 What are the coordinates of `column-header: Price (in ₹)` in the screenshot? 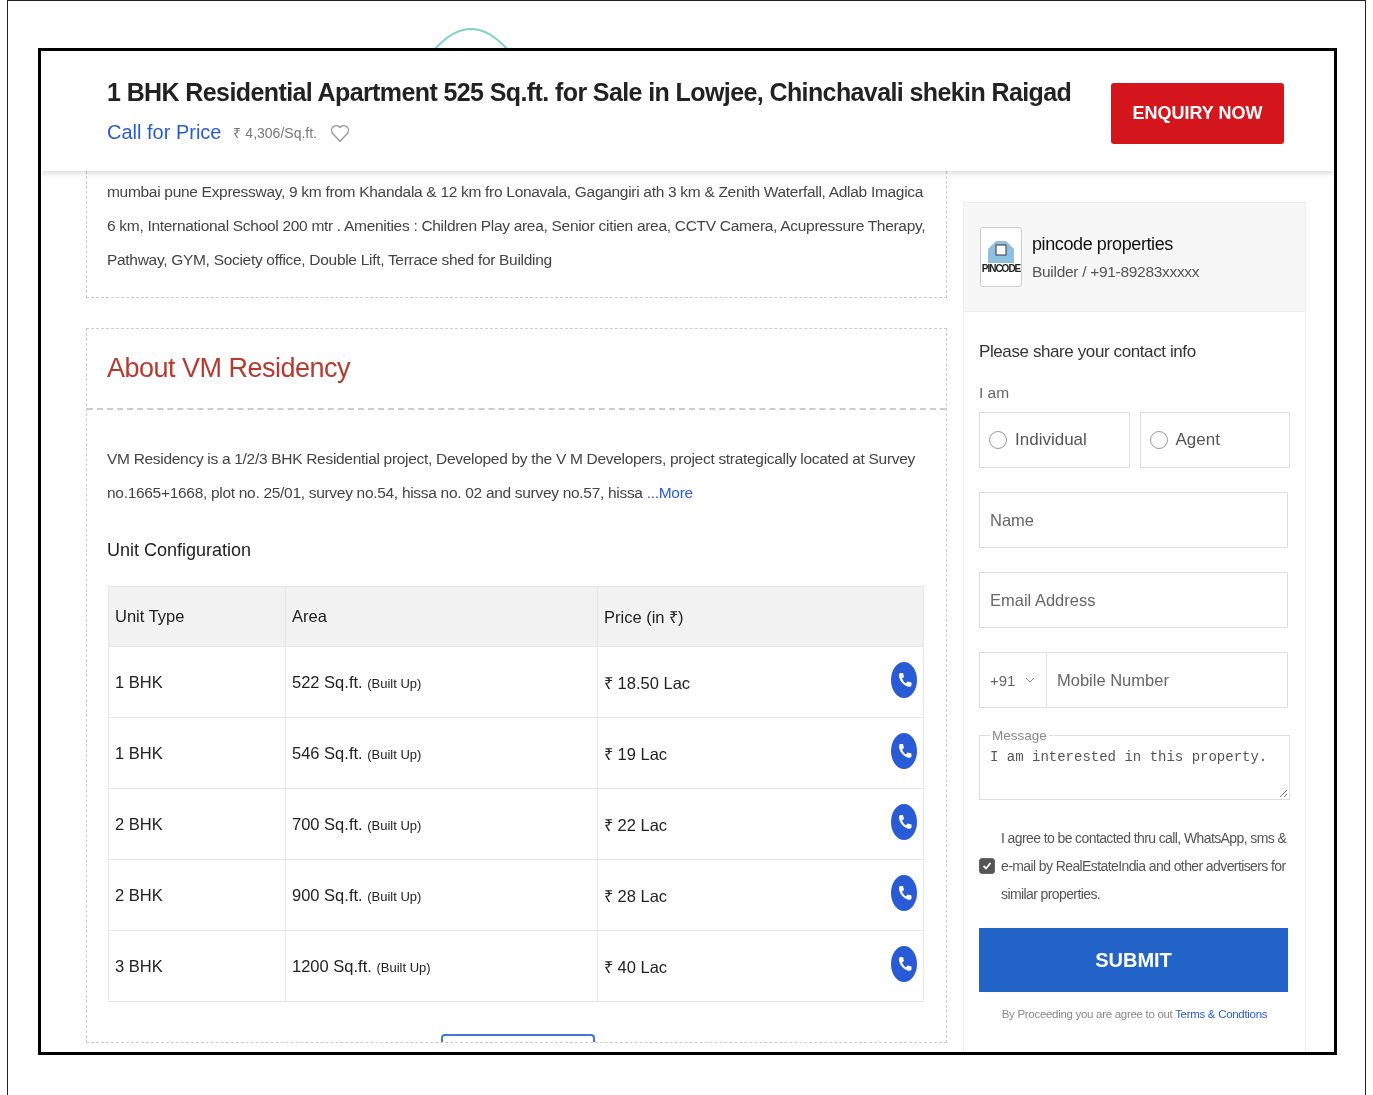 It's located at (760, 616).